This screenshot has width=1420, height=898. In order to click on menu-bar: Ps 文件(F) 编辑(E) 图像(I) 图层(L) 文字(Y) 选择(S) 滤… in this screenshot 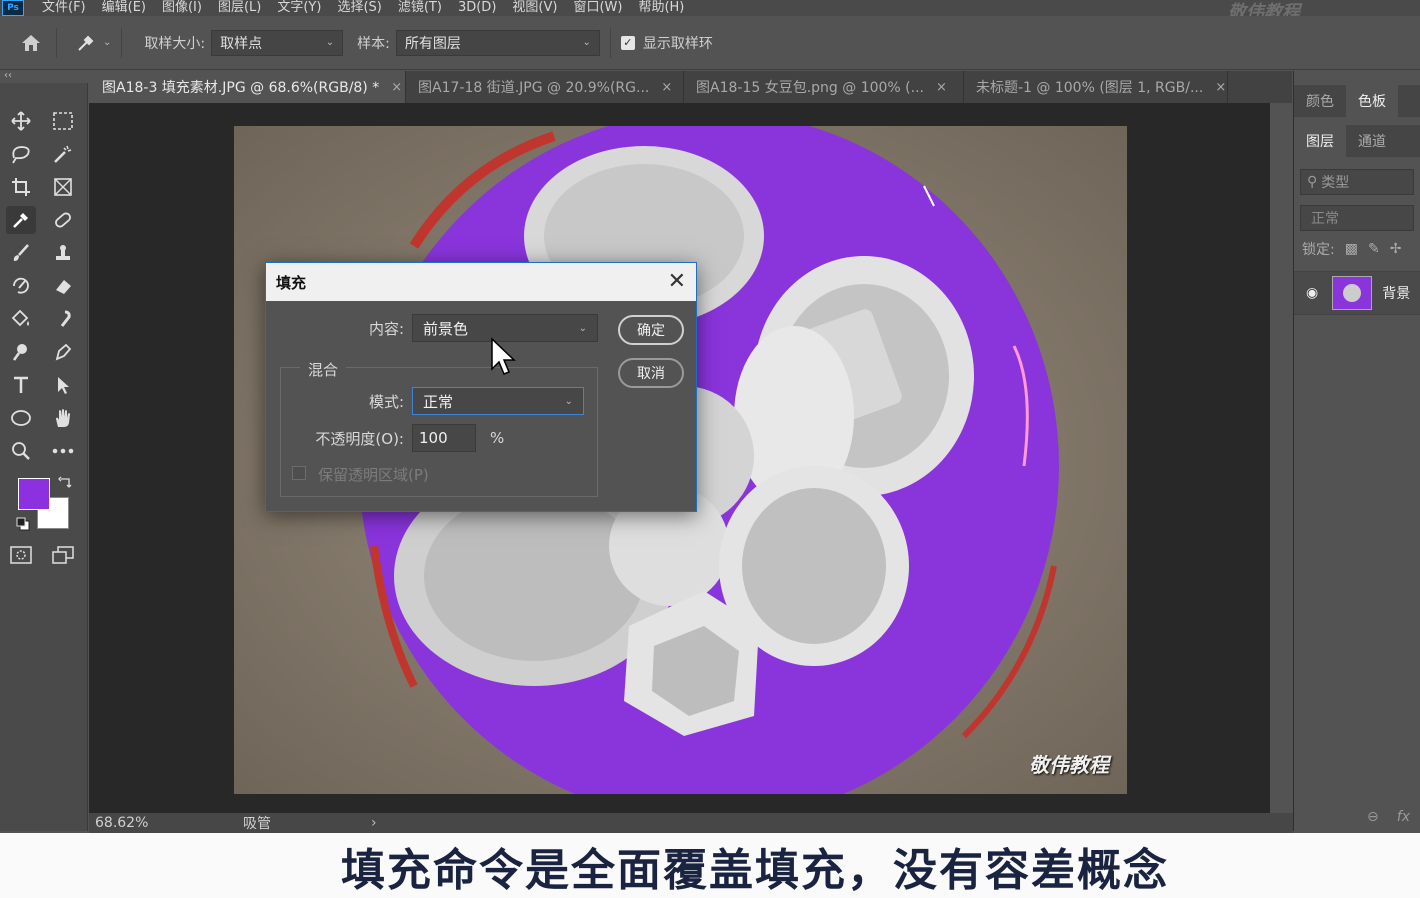, I will do `click(710, 8)`.